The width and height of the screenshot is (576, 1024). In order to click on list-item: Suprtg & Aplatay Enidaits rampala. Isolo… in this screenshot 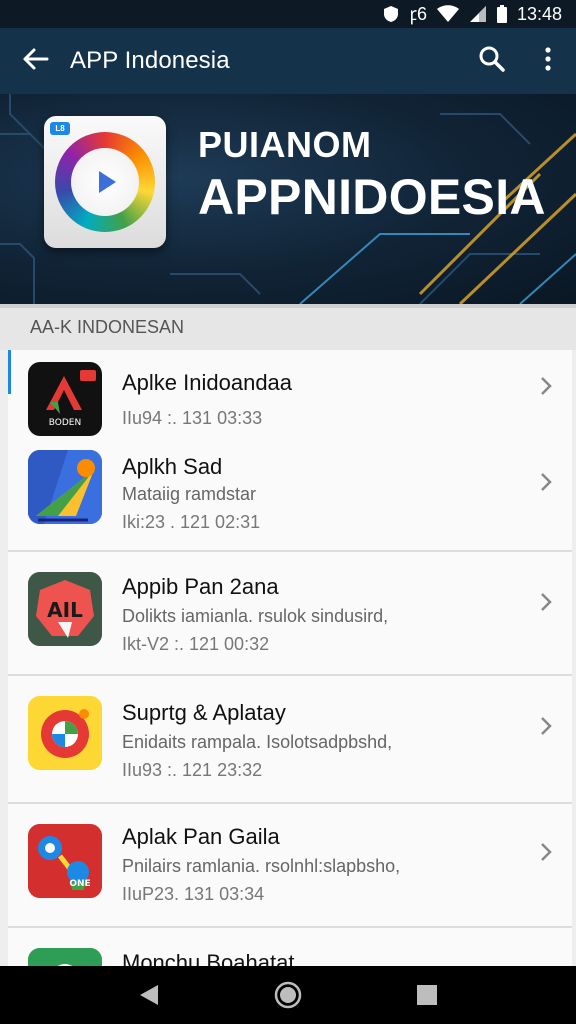, I will do `click(290, 739)`.